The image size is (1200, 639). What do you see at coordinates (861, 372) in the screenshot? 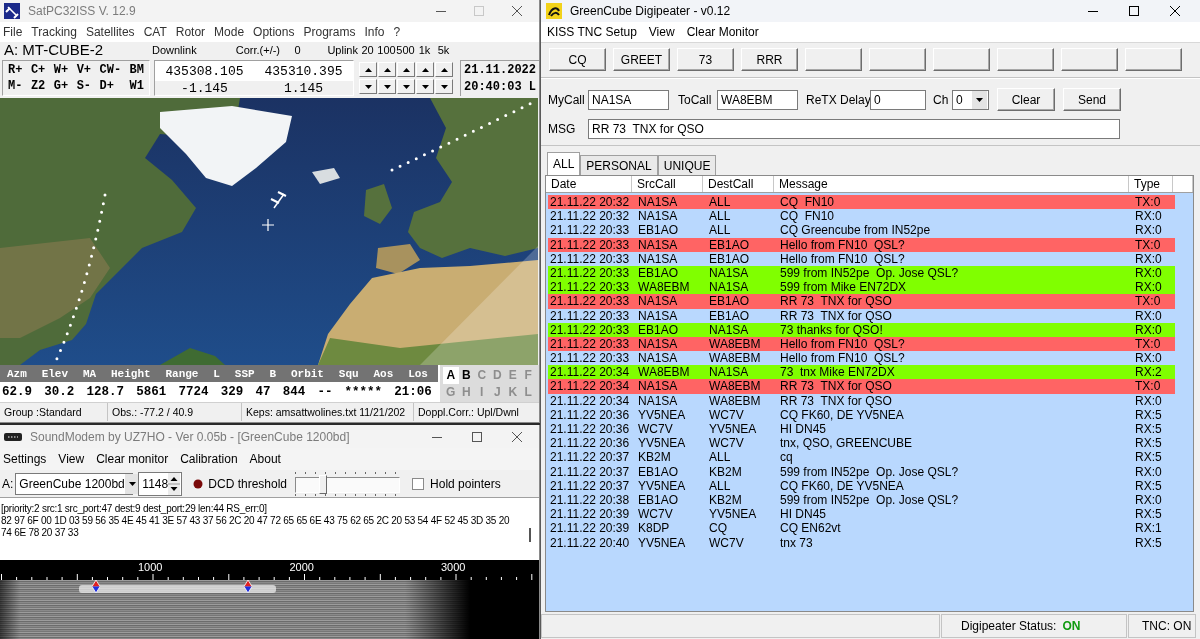
I see `log-row: 21.11.22 20:34 WA8EBM NA1SA 73 tnx Mike EN72DX RX:2` at bounding box center [861, 372].